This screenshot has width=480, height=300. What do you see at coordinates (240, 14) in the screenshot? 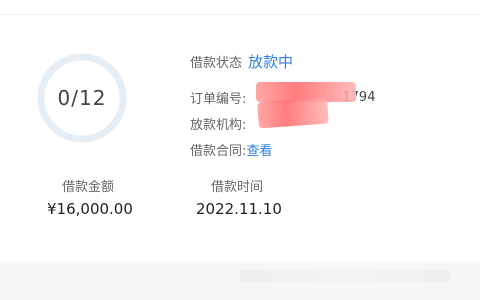
I see `top-divider` at bounding box center [240, 14].